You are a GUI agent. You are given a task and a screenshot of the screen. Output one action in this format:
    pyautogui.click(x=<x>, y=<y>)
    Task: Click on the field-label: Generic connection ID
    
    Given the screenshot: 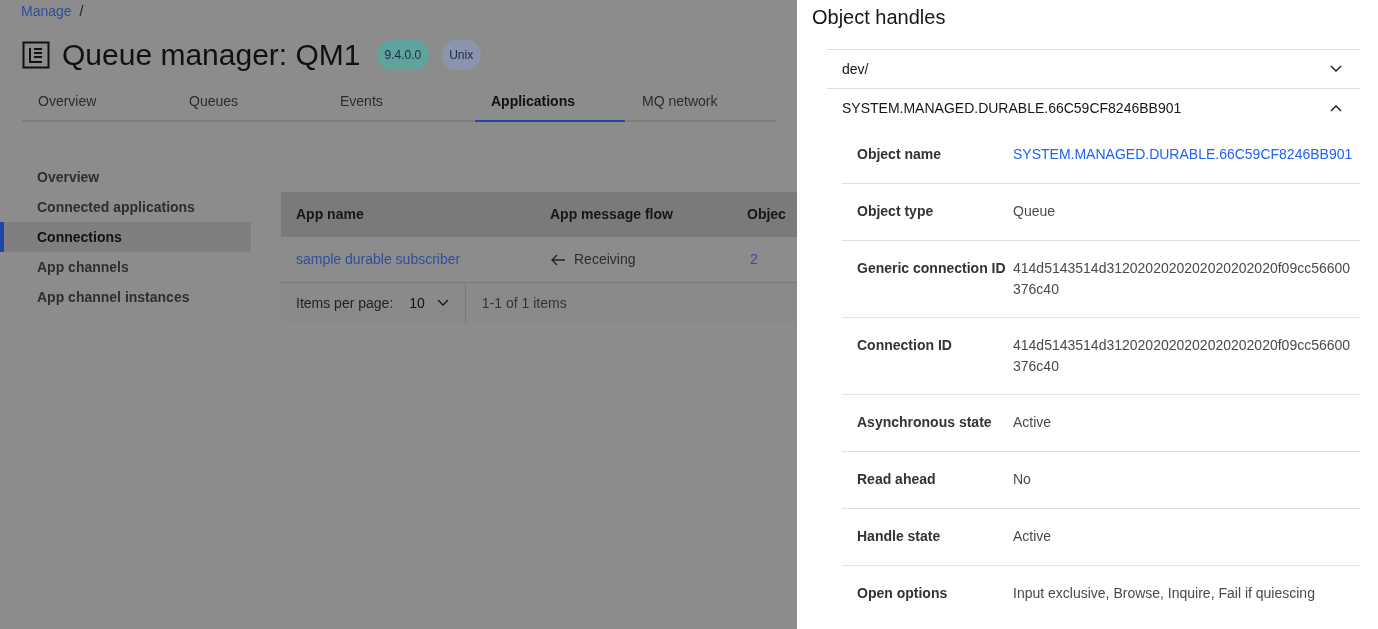 What is the action you would take?
    pyautogui.click(x=932, y=268)
    